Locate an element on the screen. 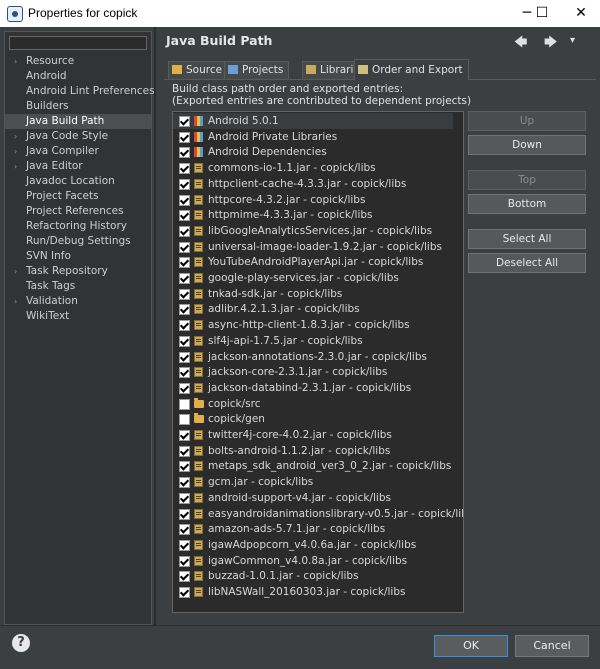 This screenshot has height=669, width=600. list-item: copick/gen is located at coordinates (313, 419).